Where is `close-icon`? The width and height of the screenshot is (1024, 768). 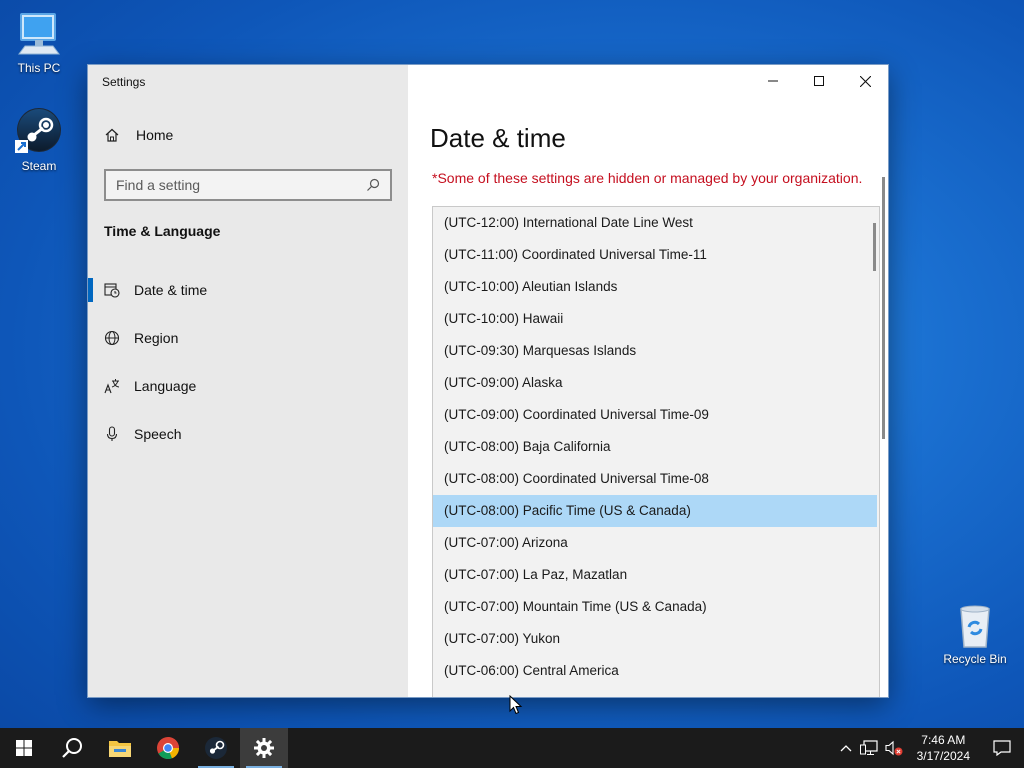
close-icon is located at coordinates (865, 81).